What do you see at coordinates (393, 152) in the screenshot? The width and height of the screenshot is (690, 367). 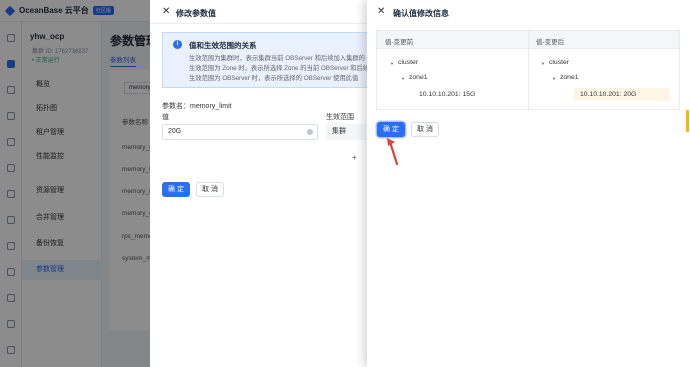 I see `arrow-annotation-icon` at bounding box center [393, 152].